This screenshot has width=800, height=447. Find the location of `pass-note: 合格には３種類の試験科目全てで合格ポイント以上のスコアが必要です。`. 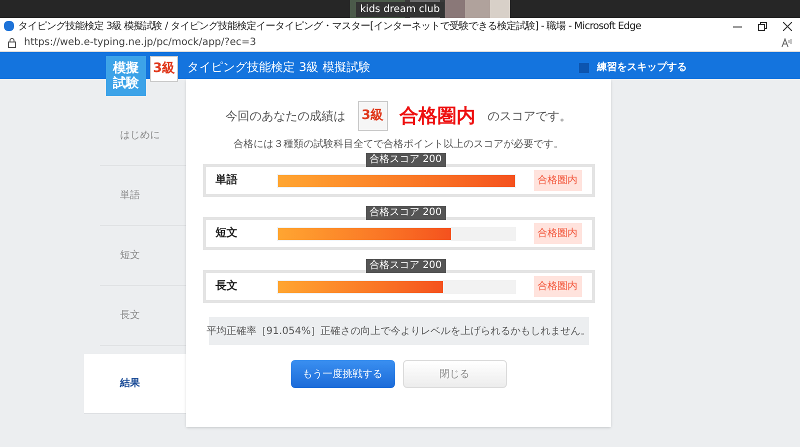

pass-note: 合格には３種類の試験科目全てで合格ポイント以上のスコアが必要です。 is located at coordinates (399, 145).